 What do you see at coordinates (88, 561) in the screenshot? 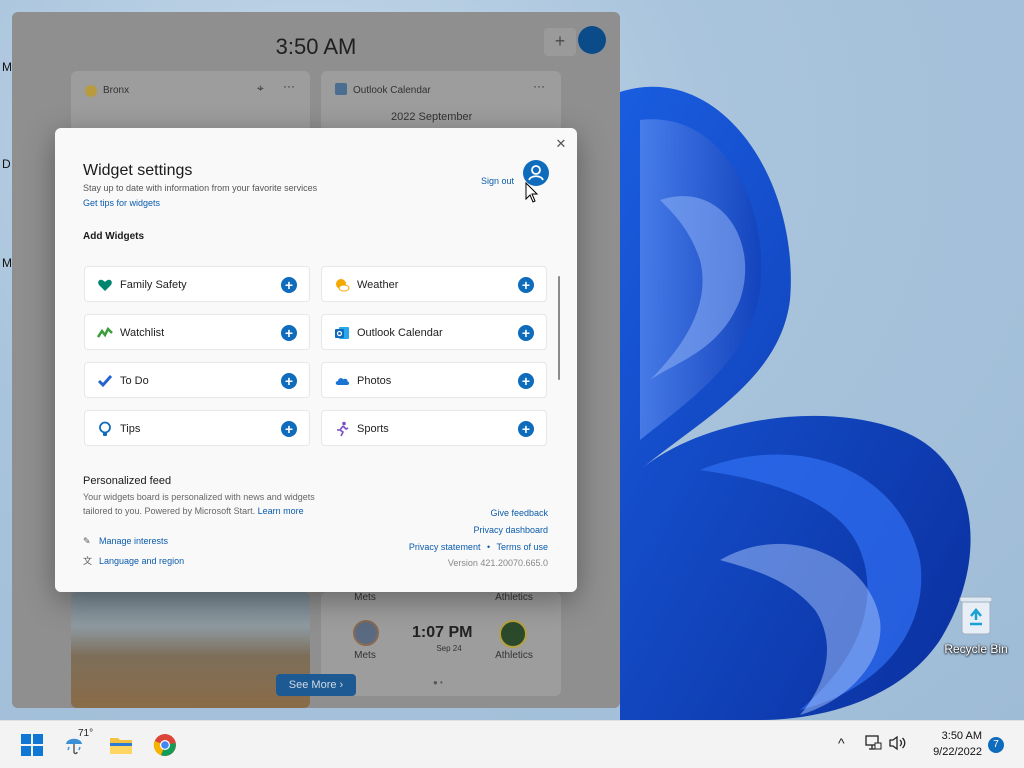
I see `translate-icon: 文` at bounding box center [88, 561].